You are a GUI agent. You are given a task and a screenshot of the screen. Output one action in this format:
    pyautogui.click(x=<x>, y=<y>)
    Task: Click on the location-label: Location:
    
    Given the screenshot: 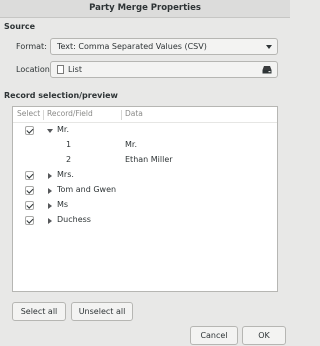 What is the action you would take?
    pyautogui.click(x=34, y=69)
    